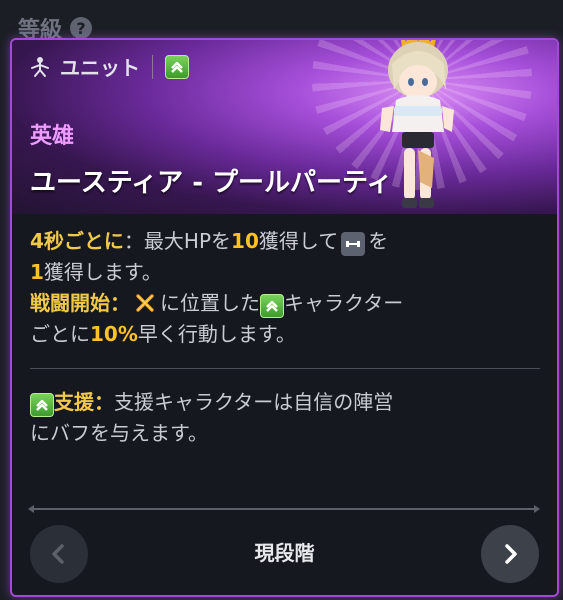 The image size is (563, 600). Describe the element at coordinates (80, 303) in the screenshot. I see `skill-2-label: 戦闘開始：` at that location.